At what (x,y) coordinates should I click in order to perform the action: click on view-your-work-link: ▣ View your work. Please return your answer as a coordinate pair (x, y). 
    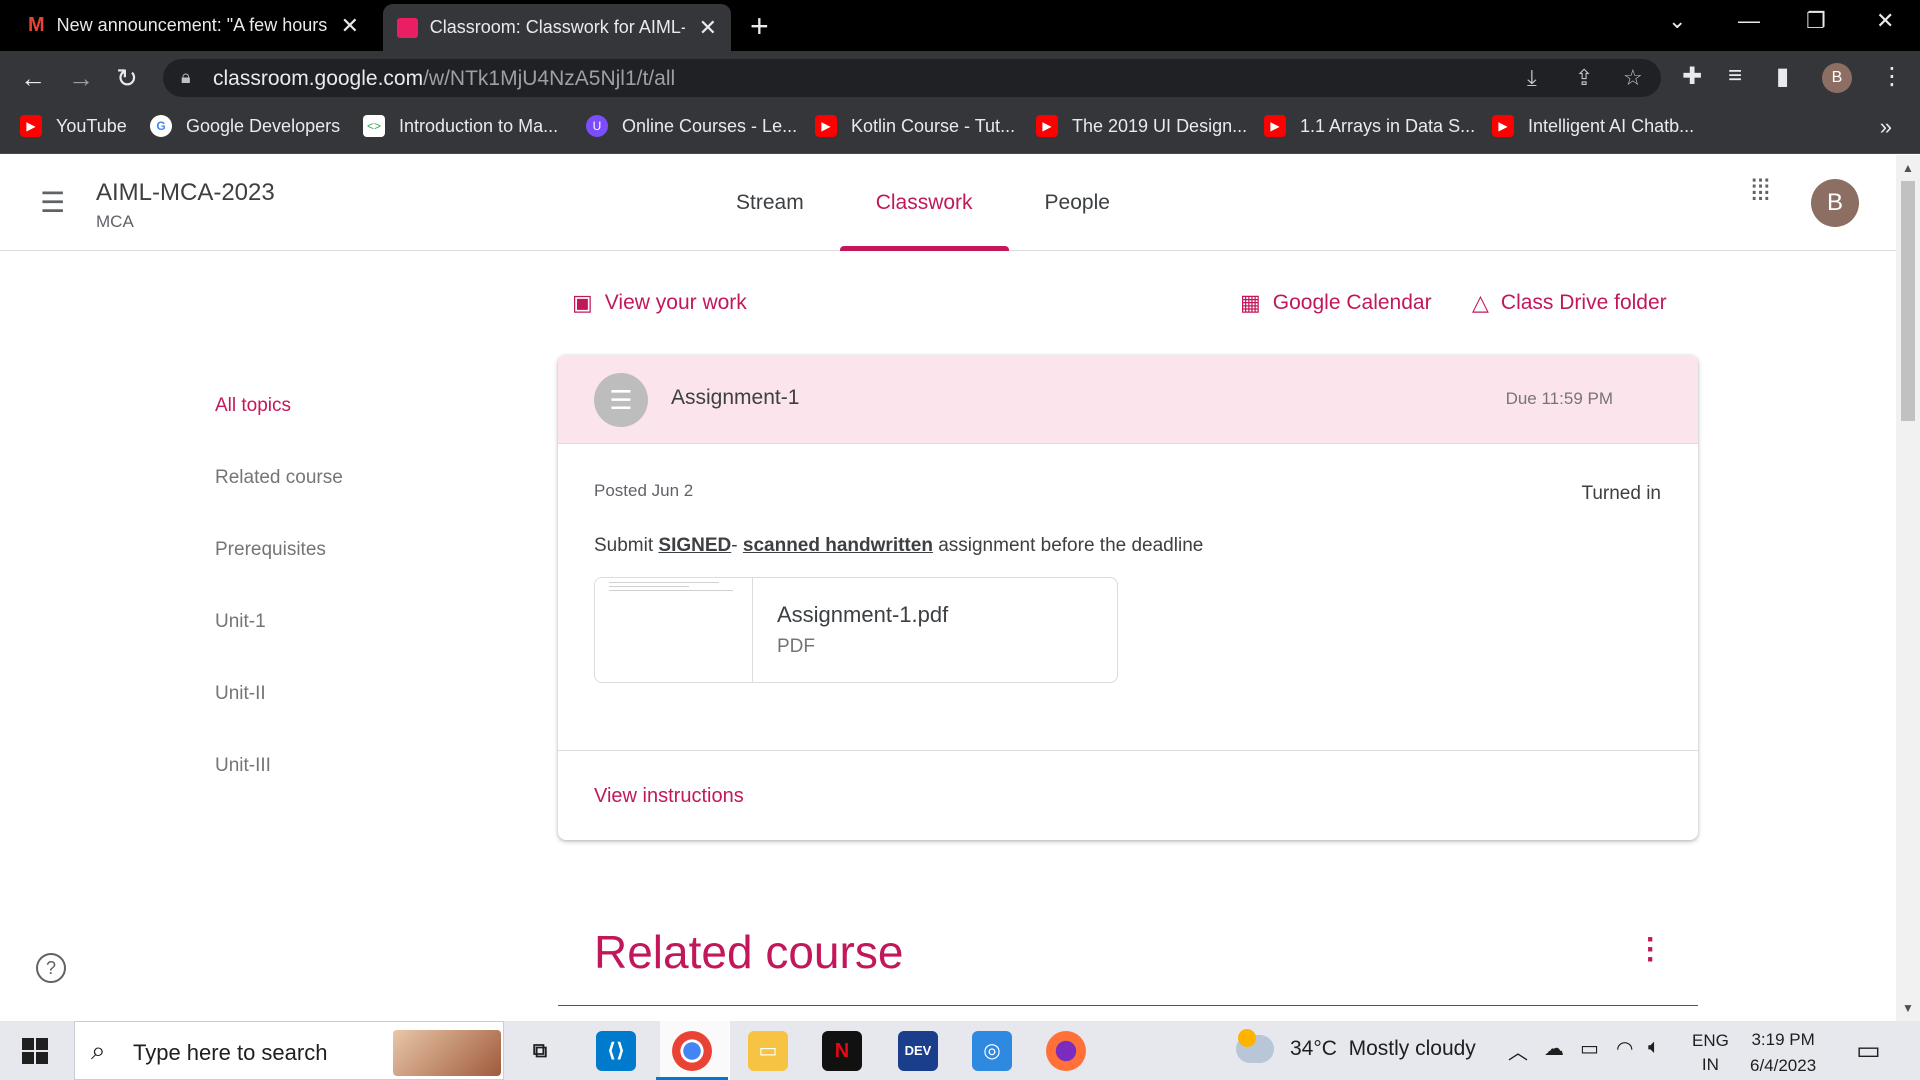
    Looking at the image, I should click on (659, 303).